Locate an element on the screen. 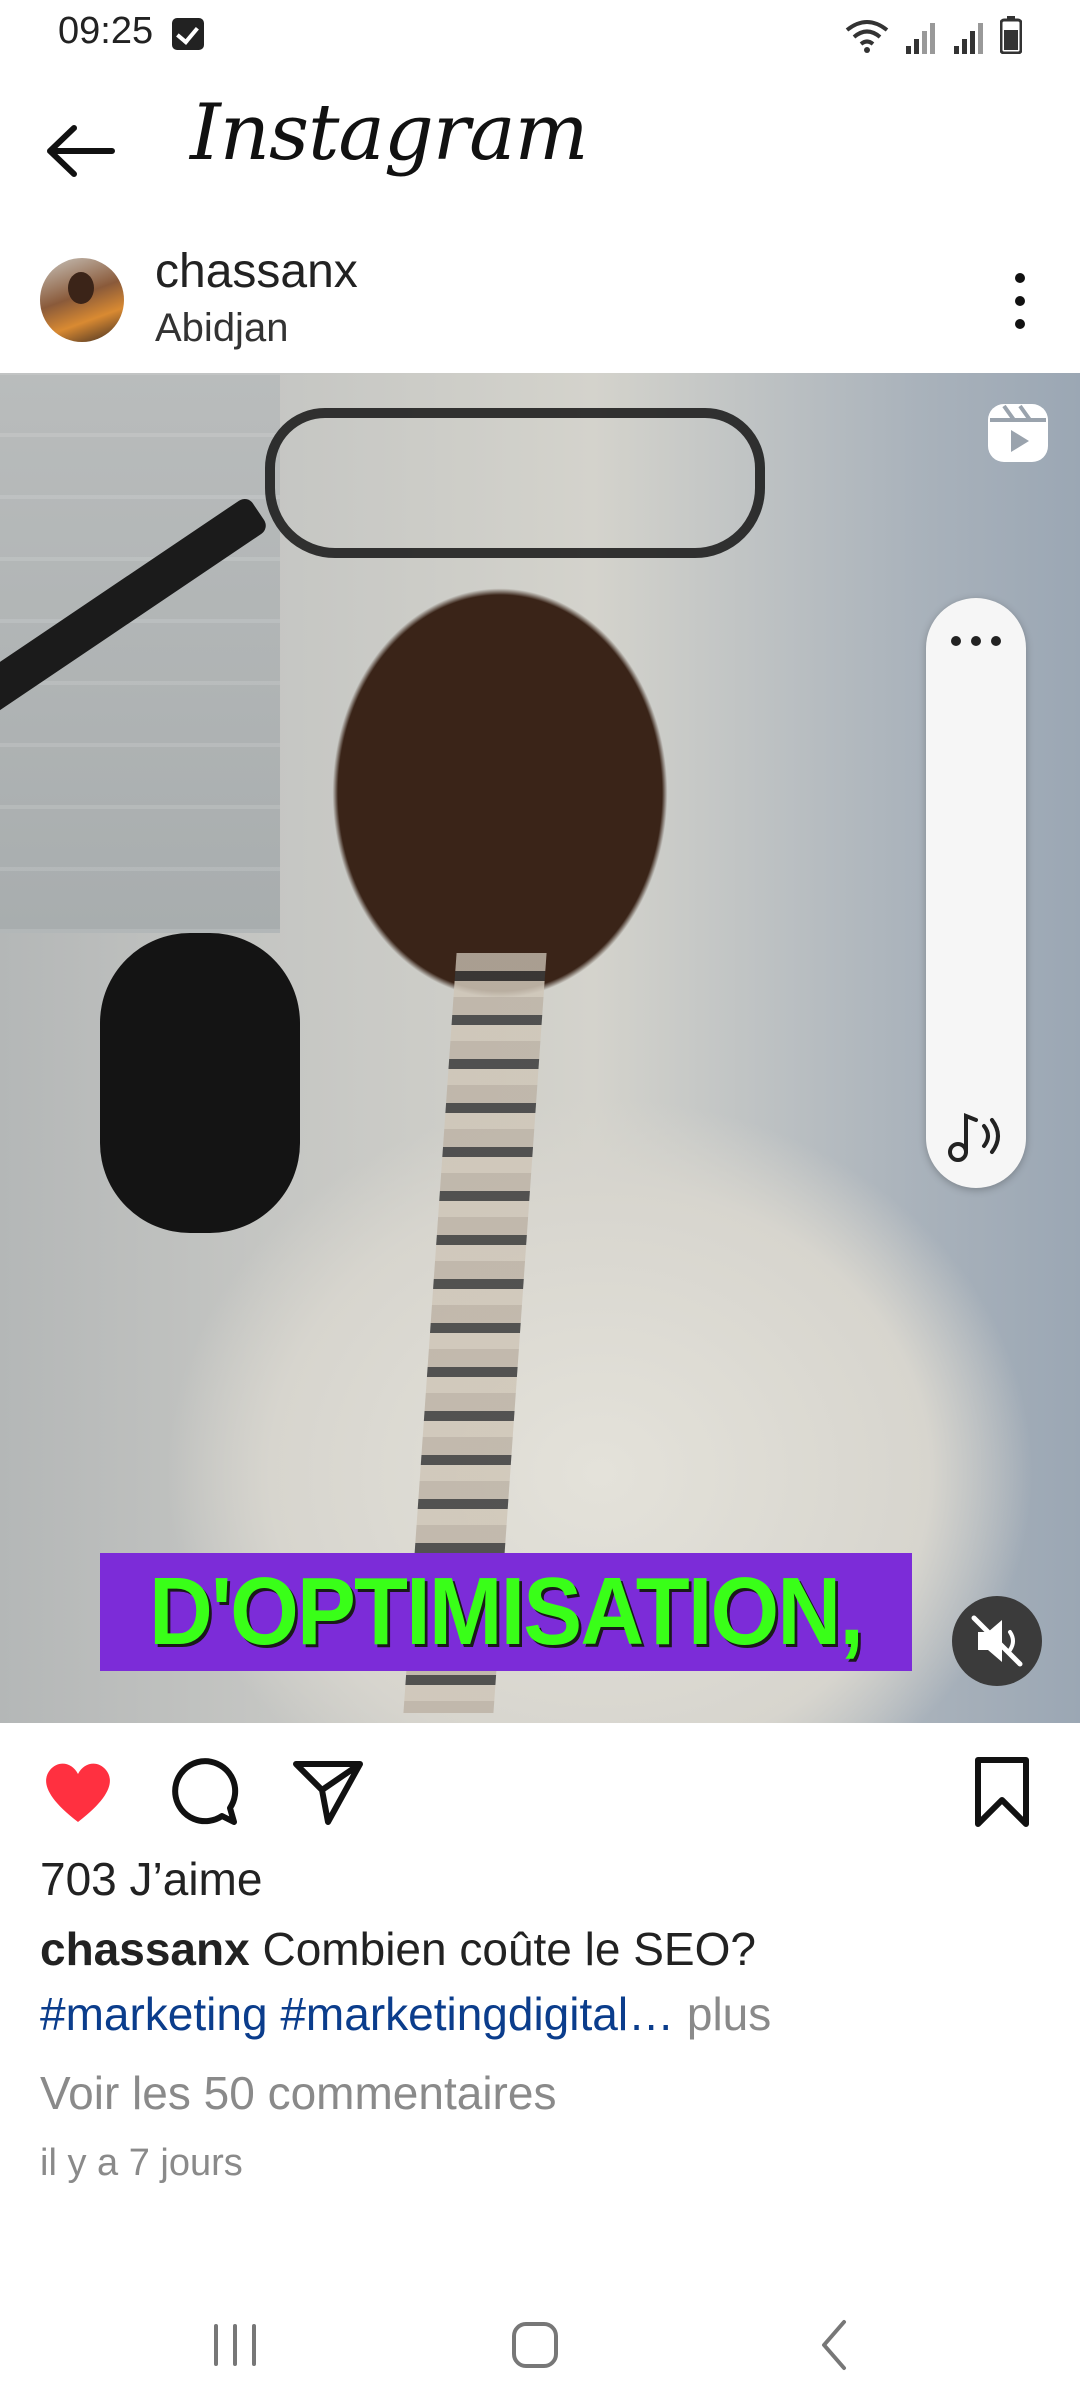 The height and width of the screenshot is (2408, 1080). more-link: plus is located at coordinates (729, 2014).